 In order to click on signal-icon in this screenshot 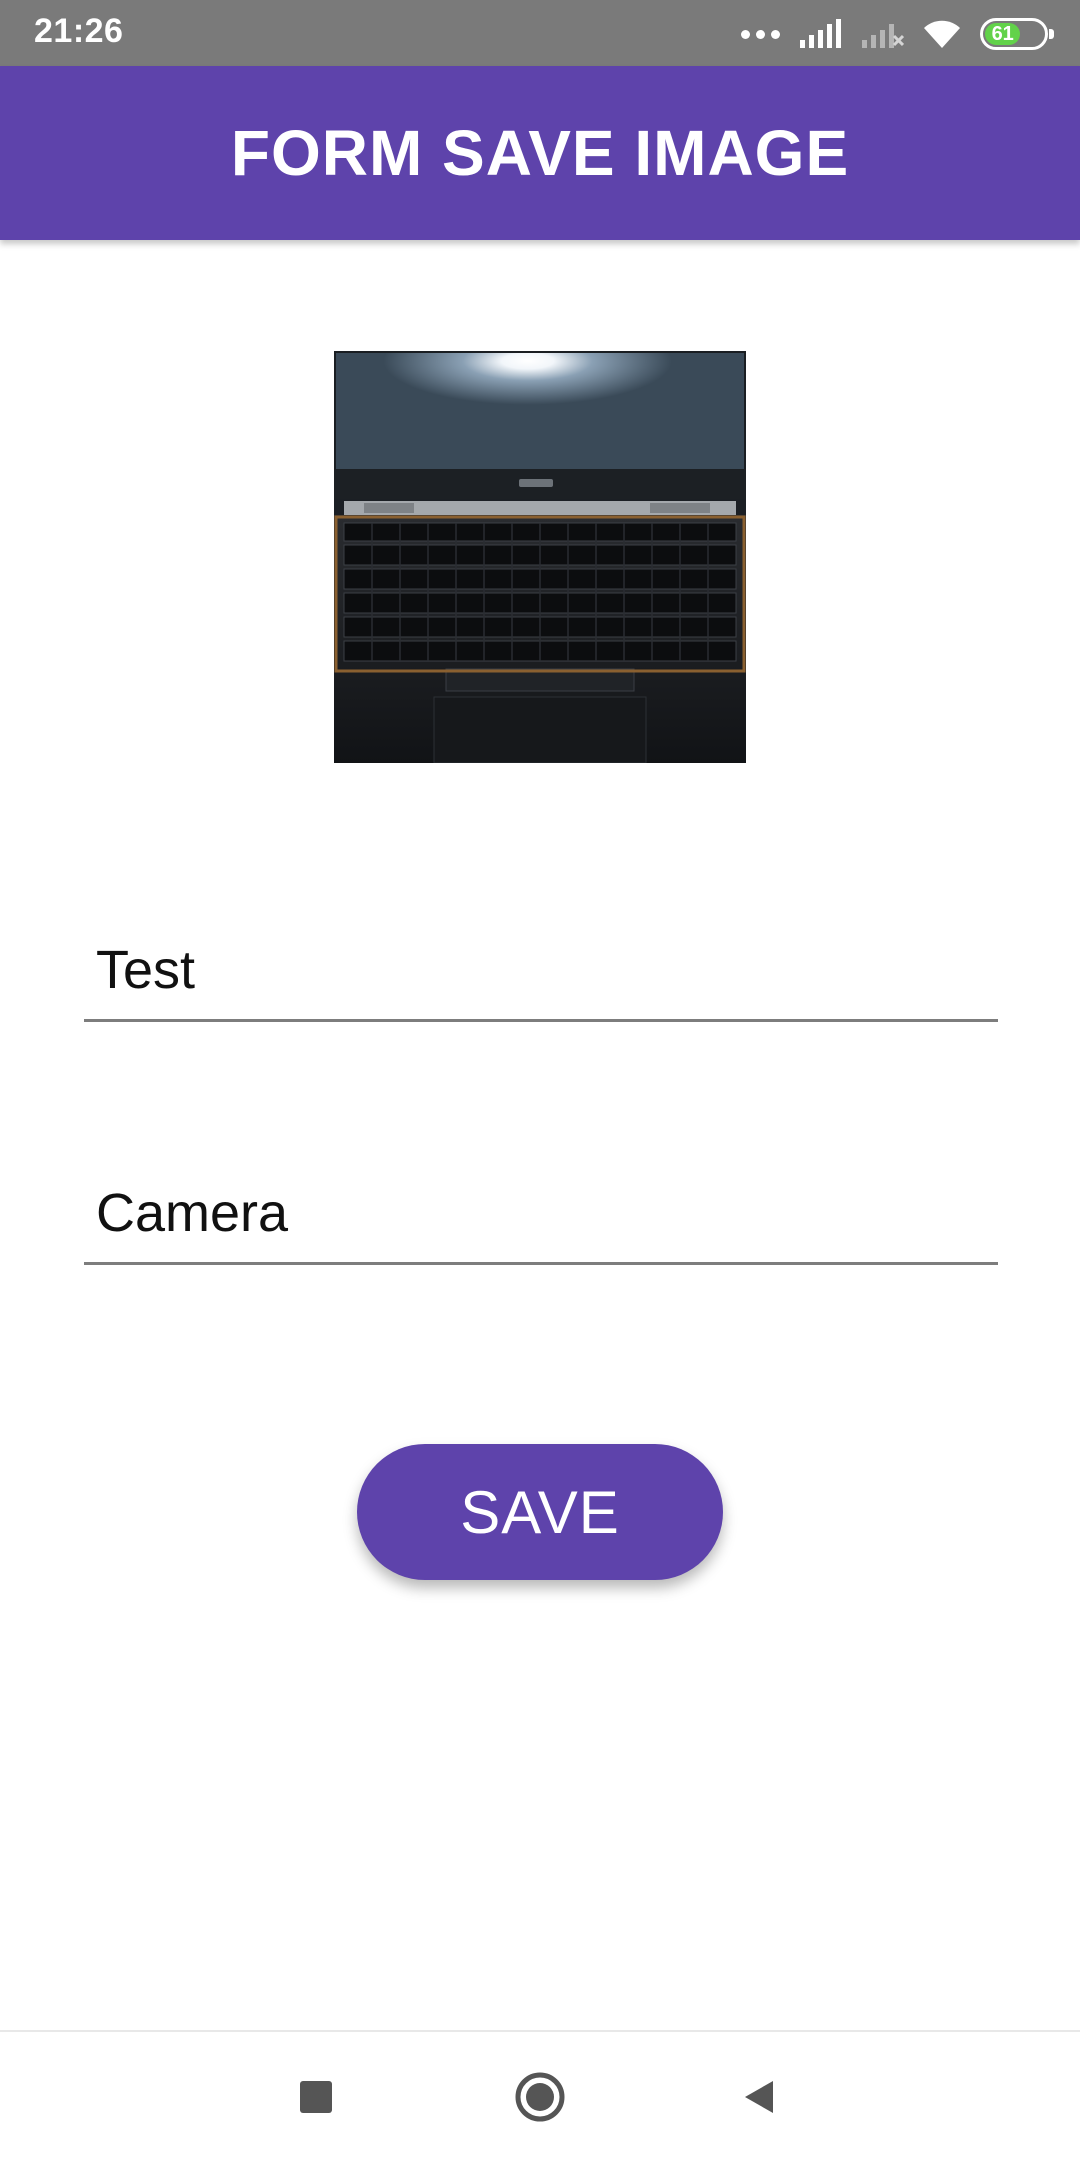, I will do `click(820, 33)`.